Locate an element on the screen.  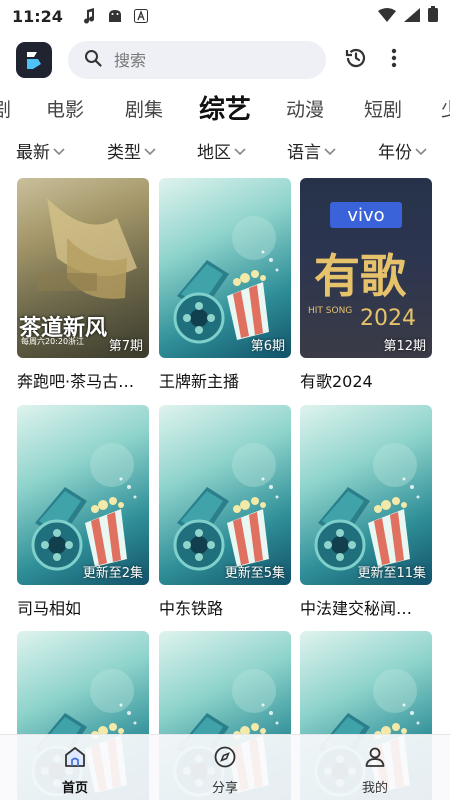
episode-badge: 第12期 is located at coordinates (404, 346).